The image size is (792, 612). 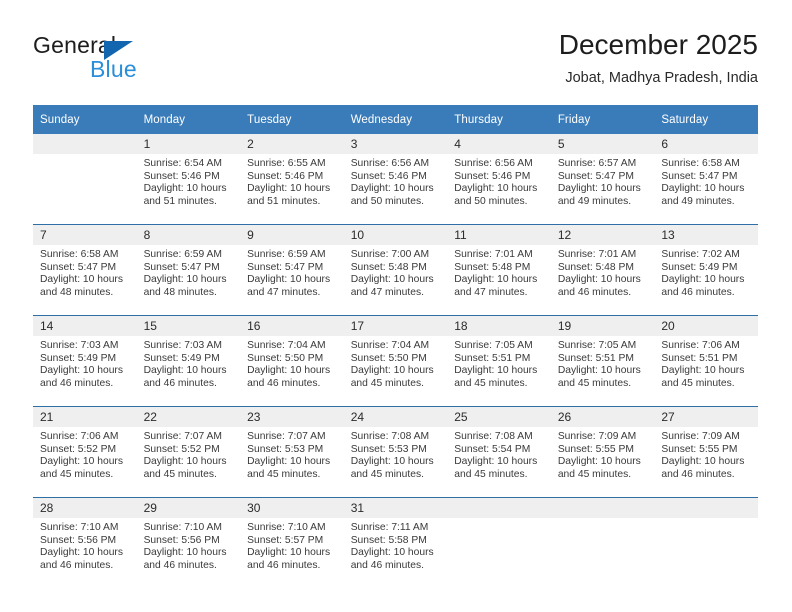 I want to click on day-number: 16, so click(x=292, y=326).